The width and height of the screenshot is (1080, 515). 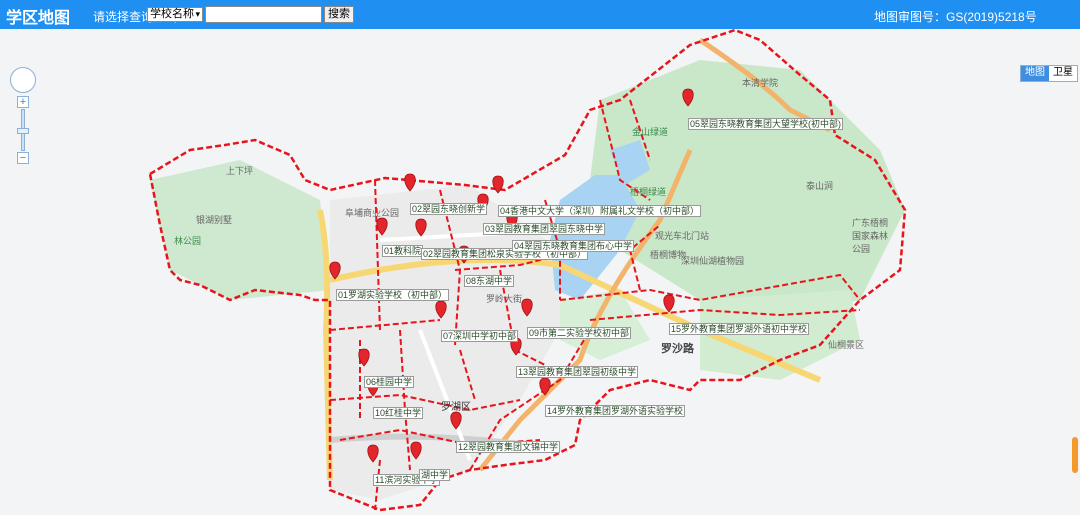 What do you see at coordinates (615, 411) in the screenshot?
I see `school-label: 14罗外教育集团罗湖外语实验学校` at bounding box center [615, 411].